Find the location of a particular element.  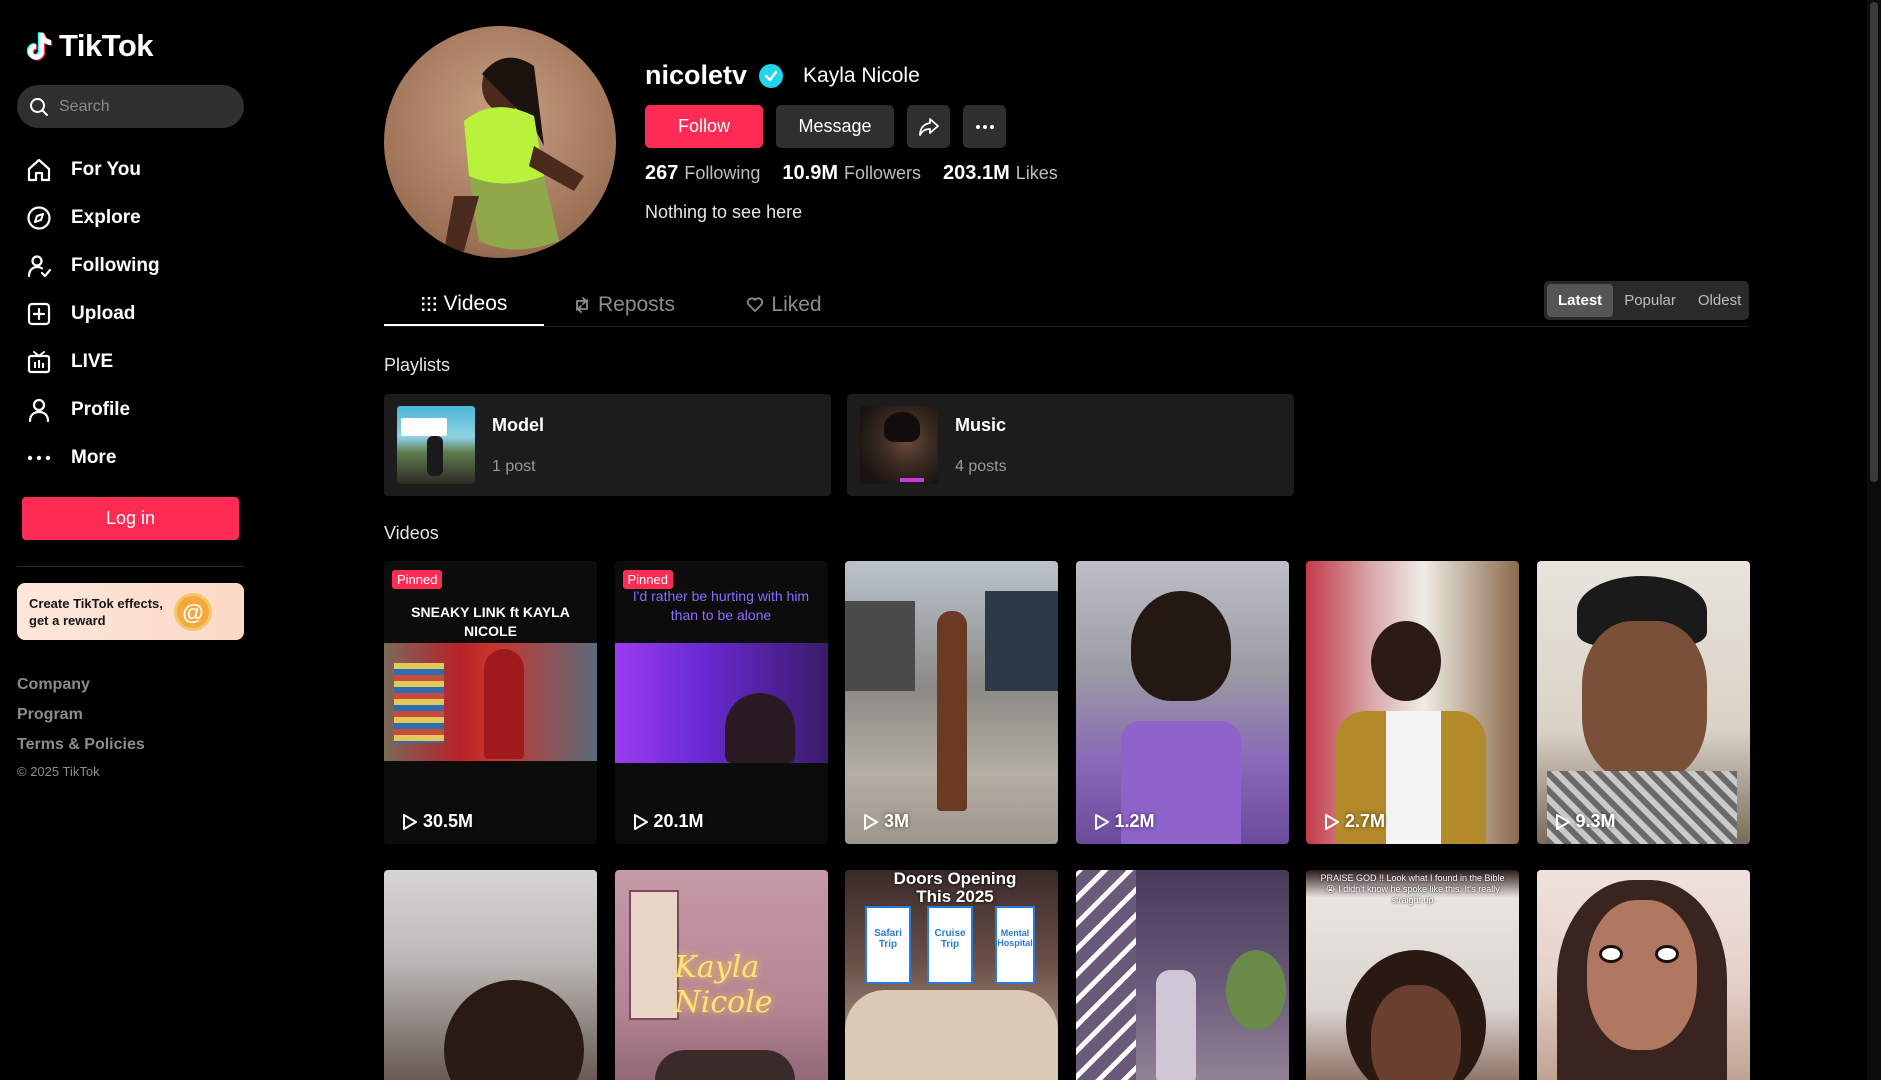

nav-label: Explore is located at coordinates (106, 217).